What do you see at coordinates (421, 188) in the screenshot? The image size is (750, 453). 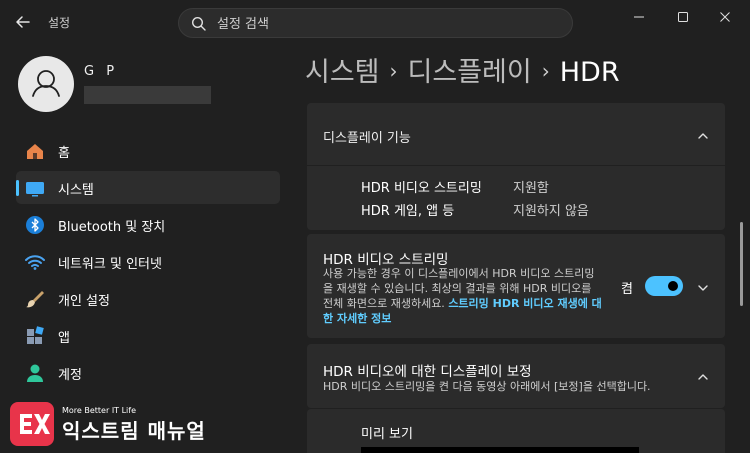 I see `capability-label: HDR 비디오 스트리밍` at bounding box center [421, 188].